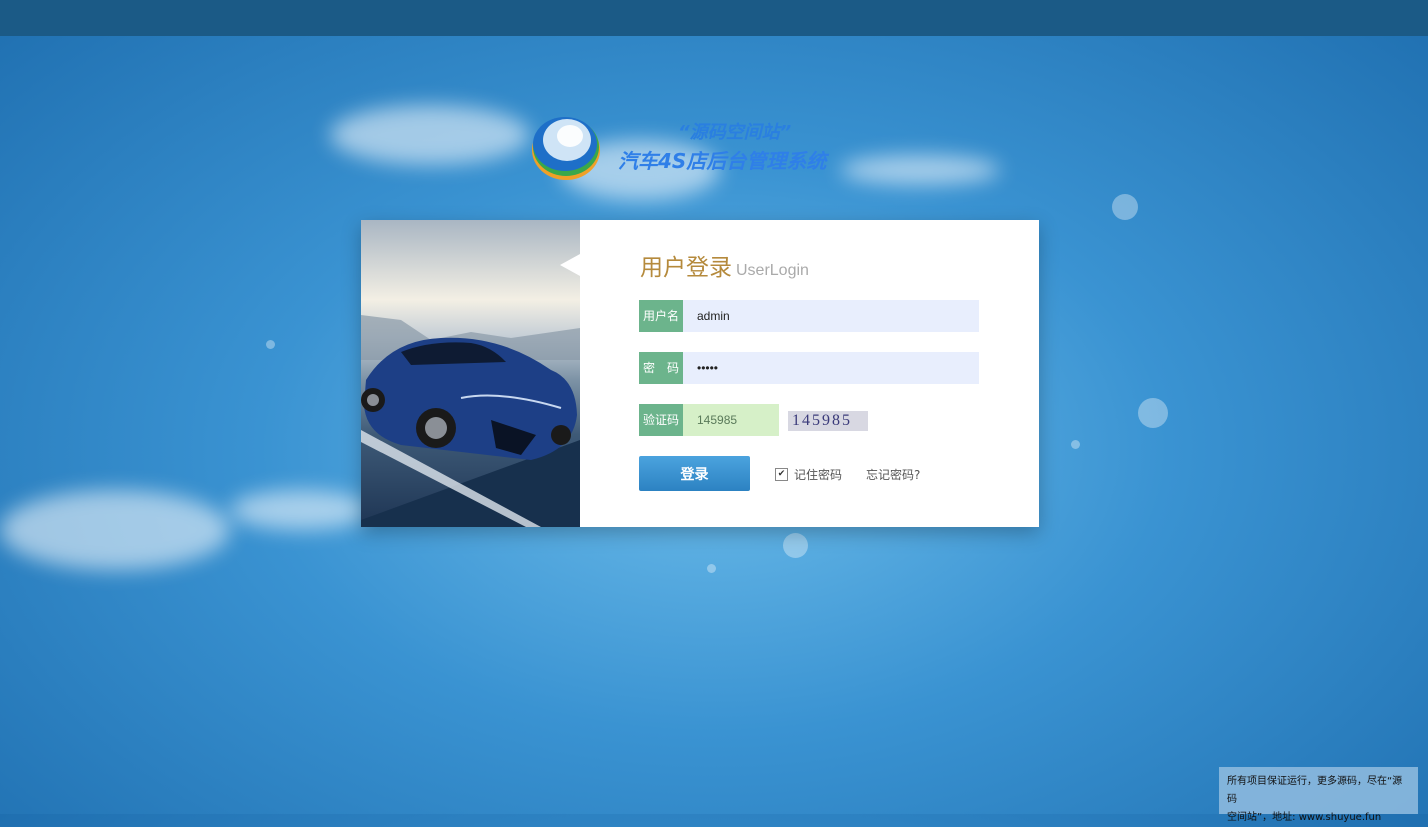 Image resolution: width=1428 pixels, height=827 pixels. Describe the element at coordinates (828, 421) in the screenshot. I see `captcha-image: 145985` at that location.